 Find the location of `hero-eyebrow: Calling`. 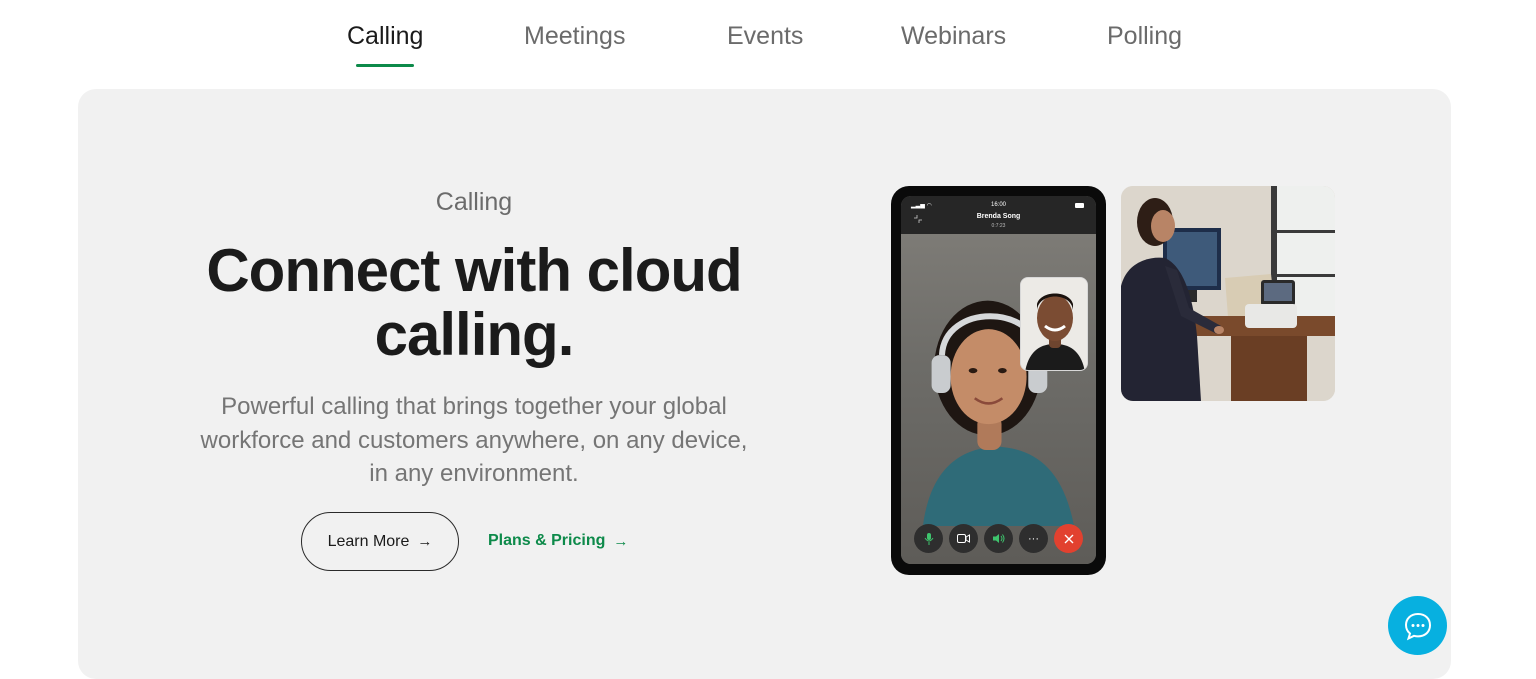

hero-eyebrow: Calling is located at coordinates (474, 202).